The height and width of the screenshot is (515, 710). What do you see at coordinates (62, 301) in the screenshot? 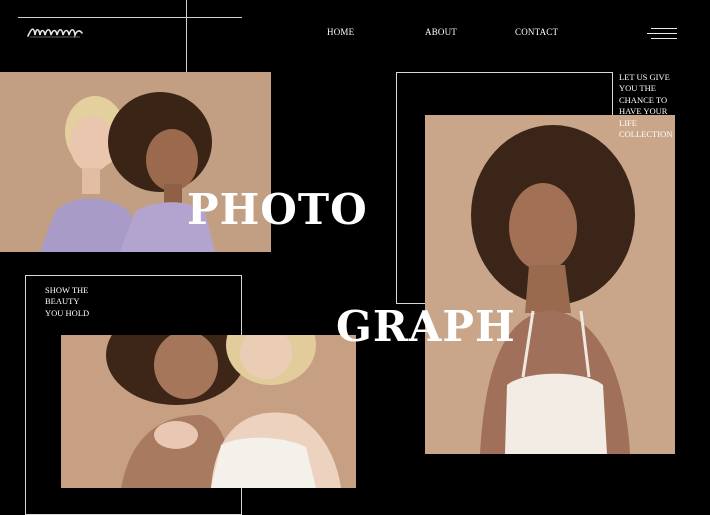
I see `caption-line: BEAUTY` at bounding box center [62, 301].